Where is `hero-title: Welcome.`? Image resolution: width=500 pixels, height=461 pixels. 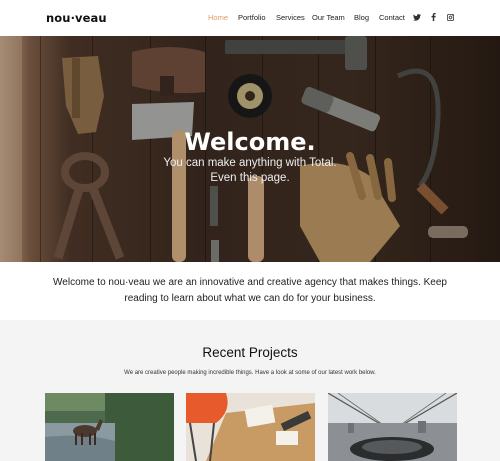
hero-title: Welcome. is located at coordinates (250, 142).